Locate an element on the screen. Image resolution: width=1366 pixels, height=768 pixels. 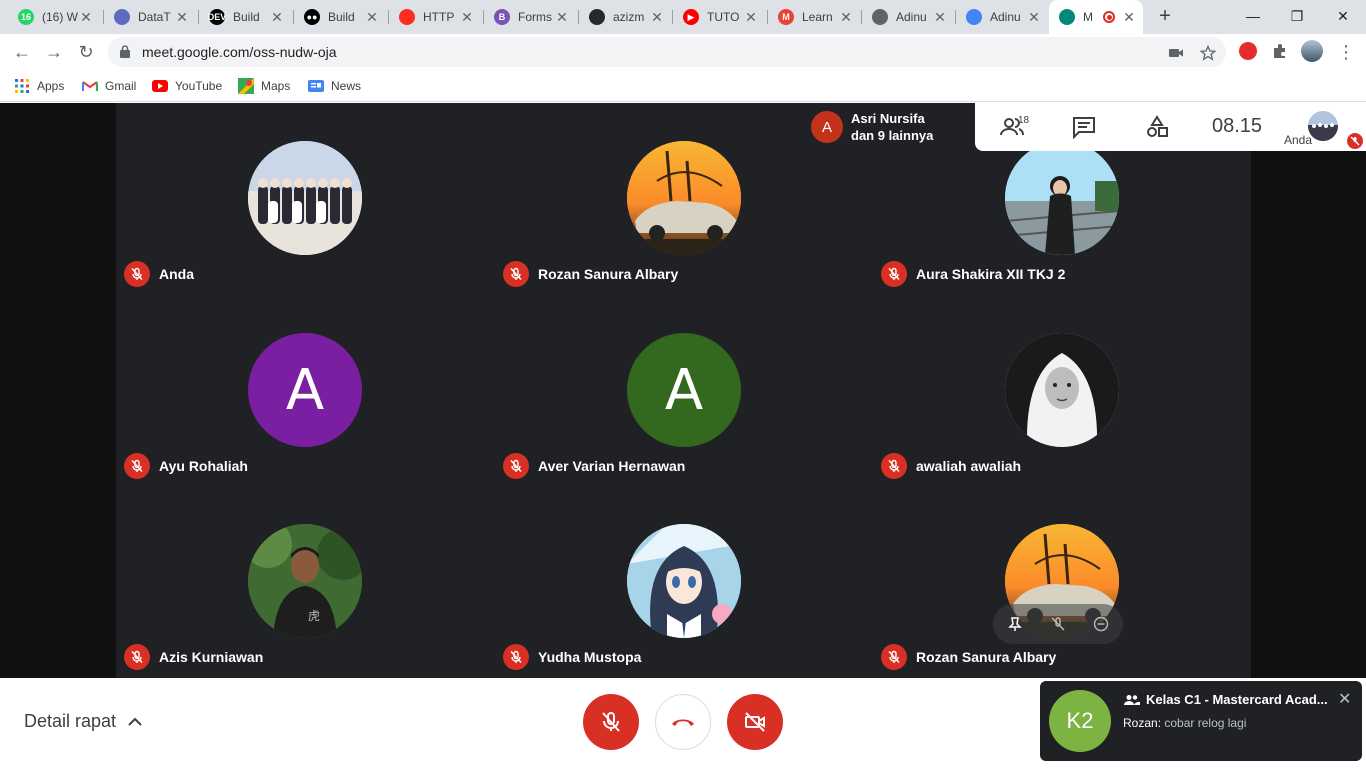
browser-toolbar: ← → ↻ meet.google.com/oss-nudw-oja ⋮ is located at coordinates (683, 52).